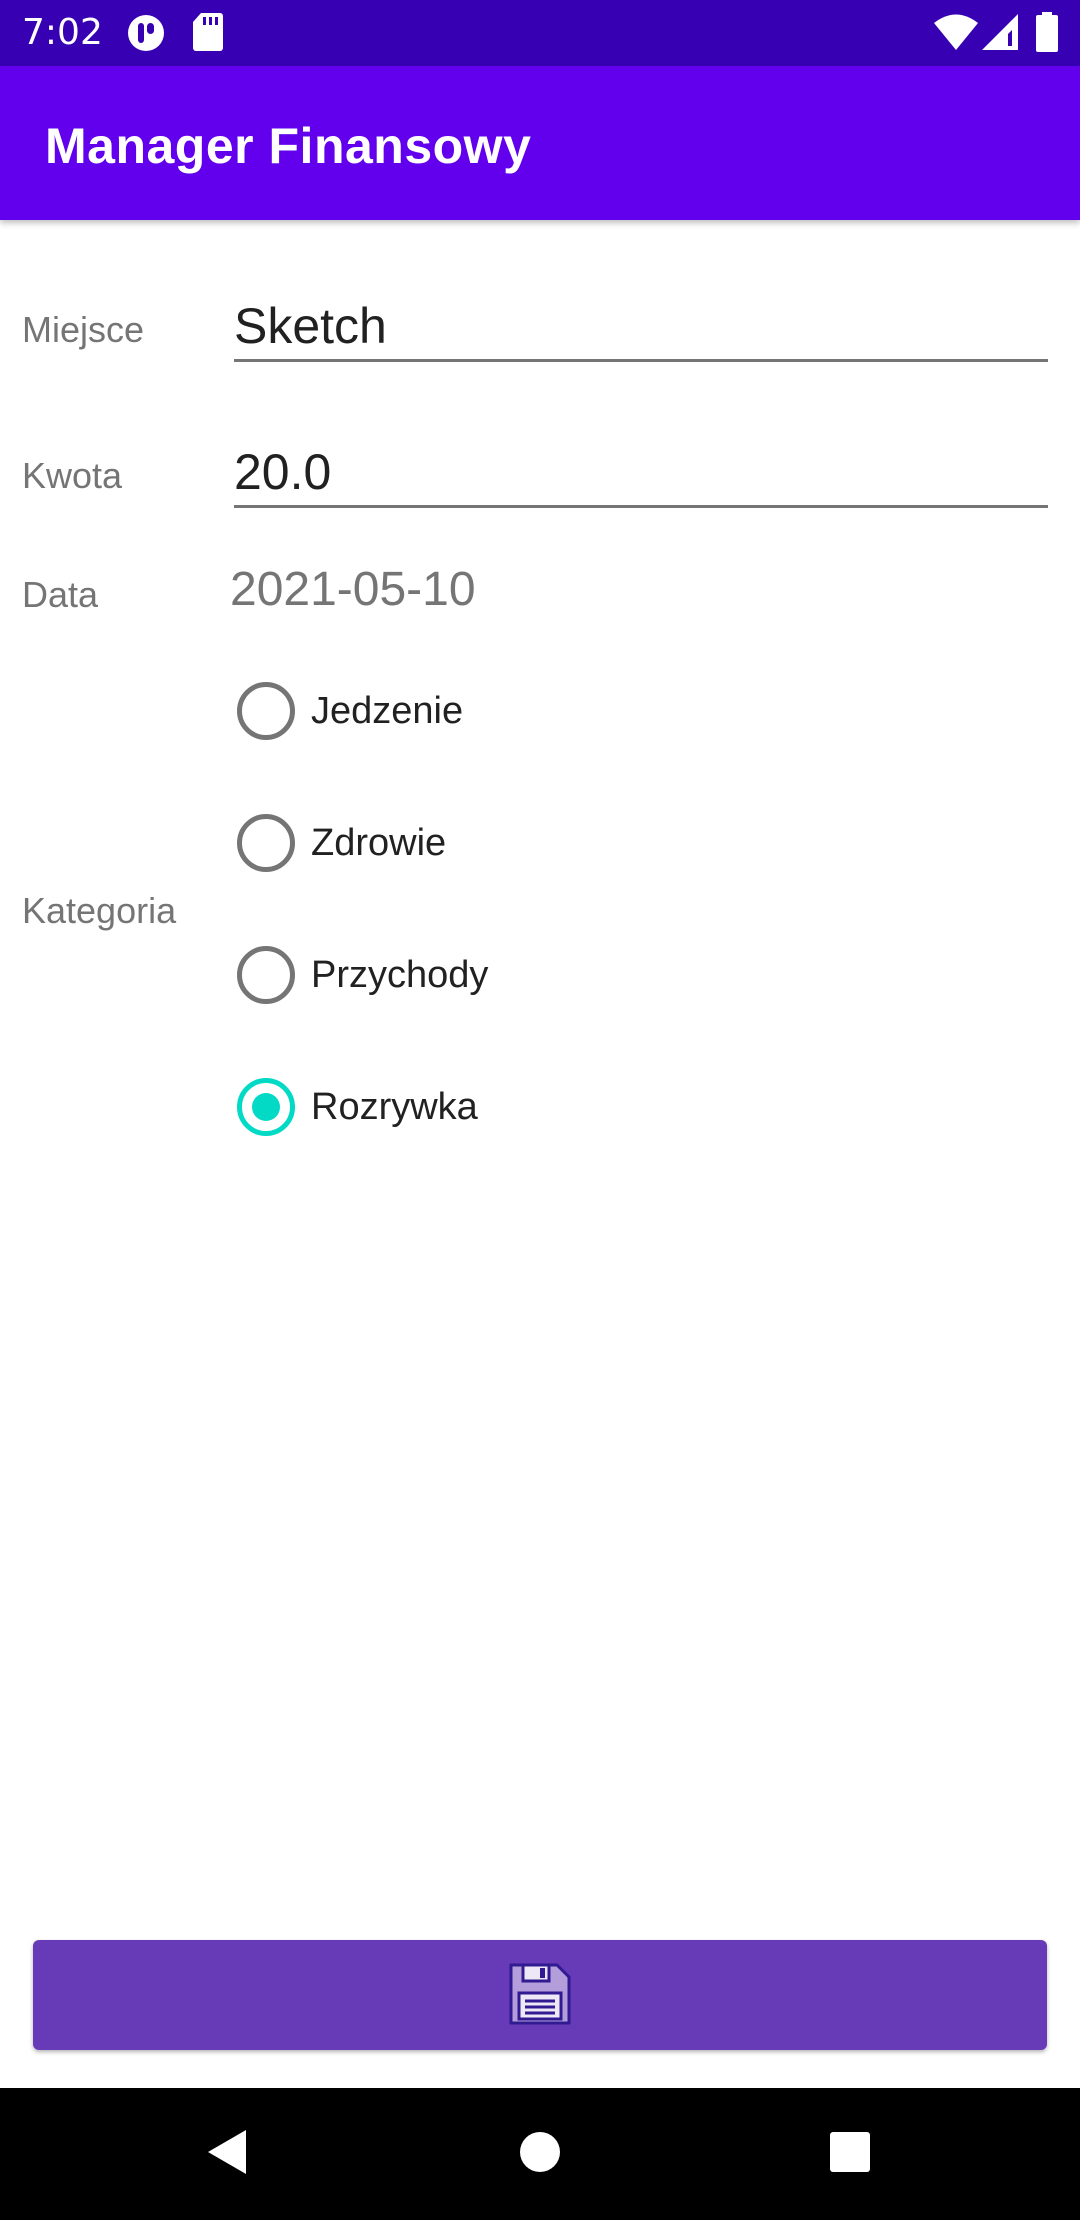 This screenshot has height=2220, width=1080. Describe the element at coordinates (1047, 34) in the screenshot. I see `battery-icon` at that location.